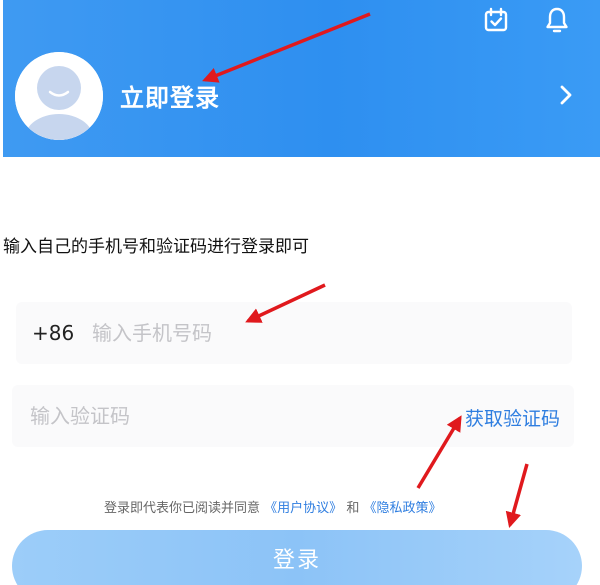 The width and height of the screenshot is (600, 585). I want to click on country-code: +86, so click(53, 333).